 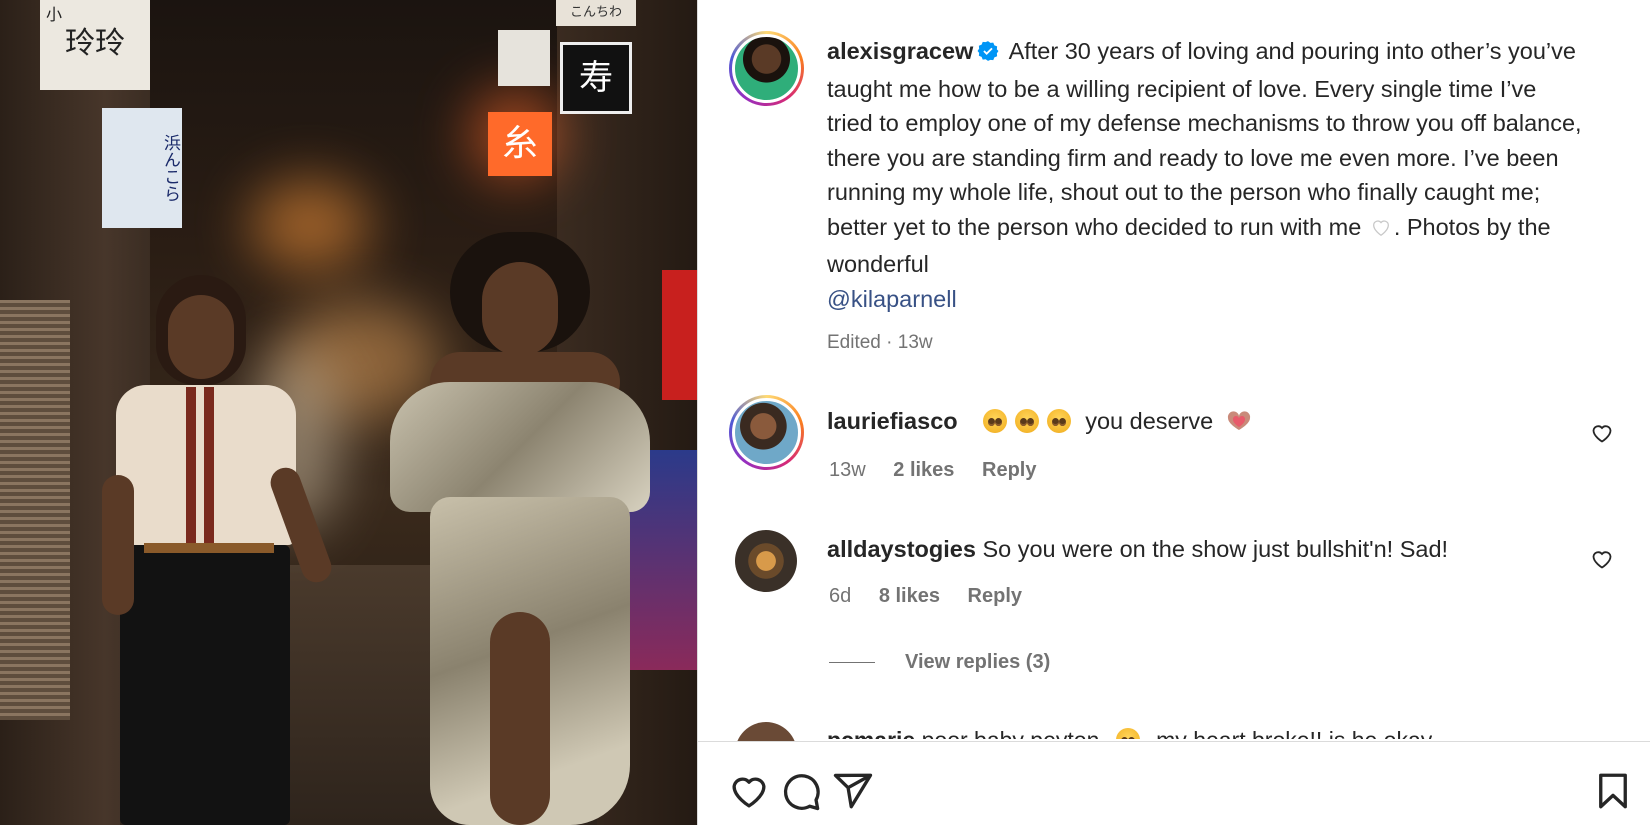 I want to click on view-replies-button: View replies (3), so click(x=939, y=662).